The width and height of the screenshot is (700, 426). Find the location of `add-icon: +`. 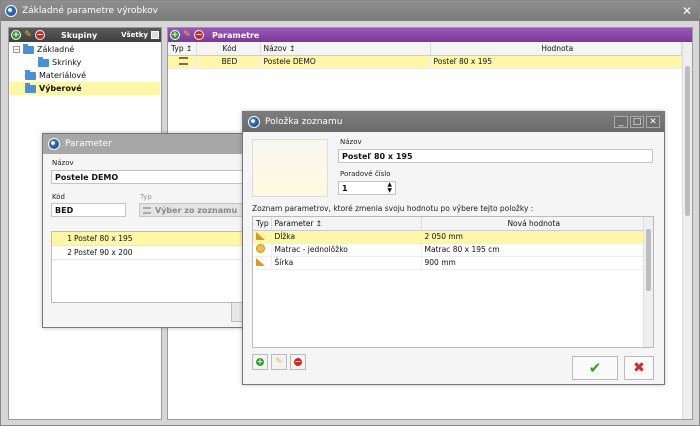

add-icon: + is located at coordinates (260, 362).